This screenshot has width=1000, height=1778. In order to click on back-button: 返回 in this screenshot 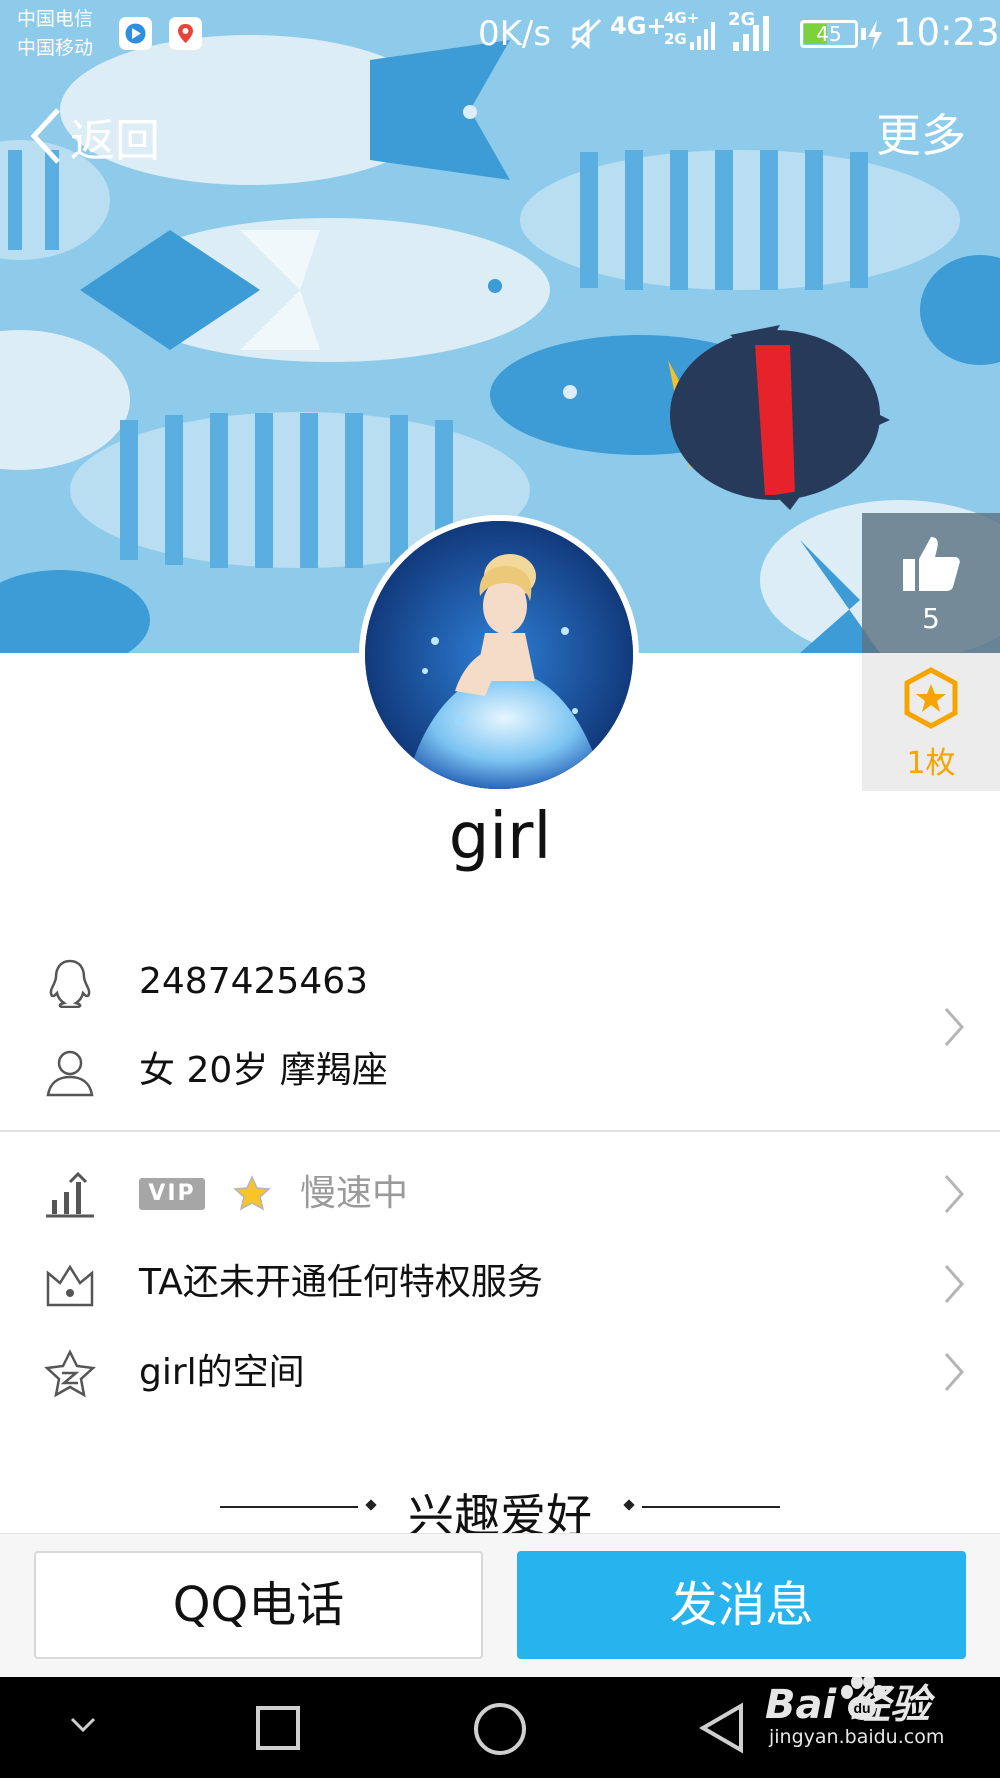, I will do `click(94, 136)`.